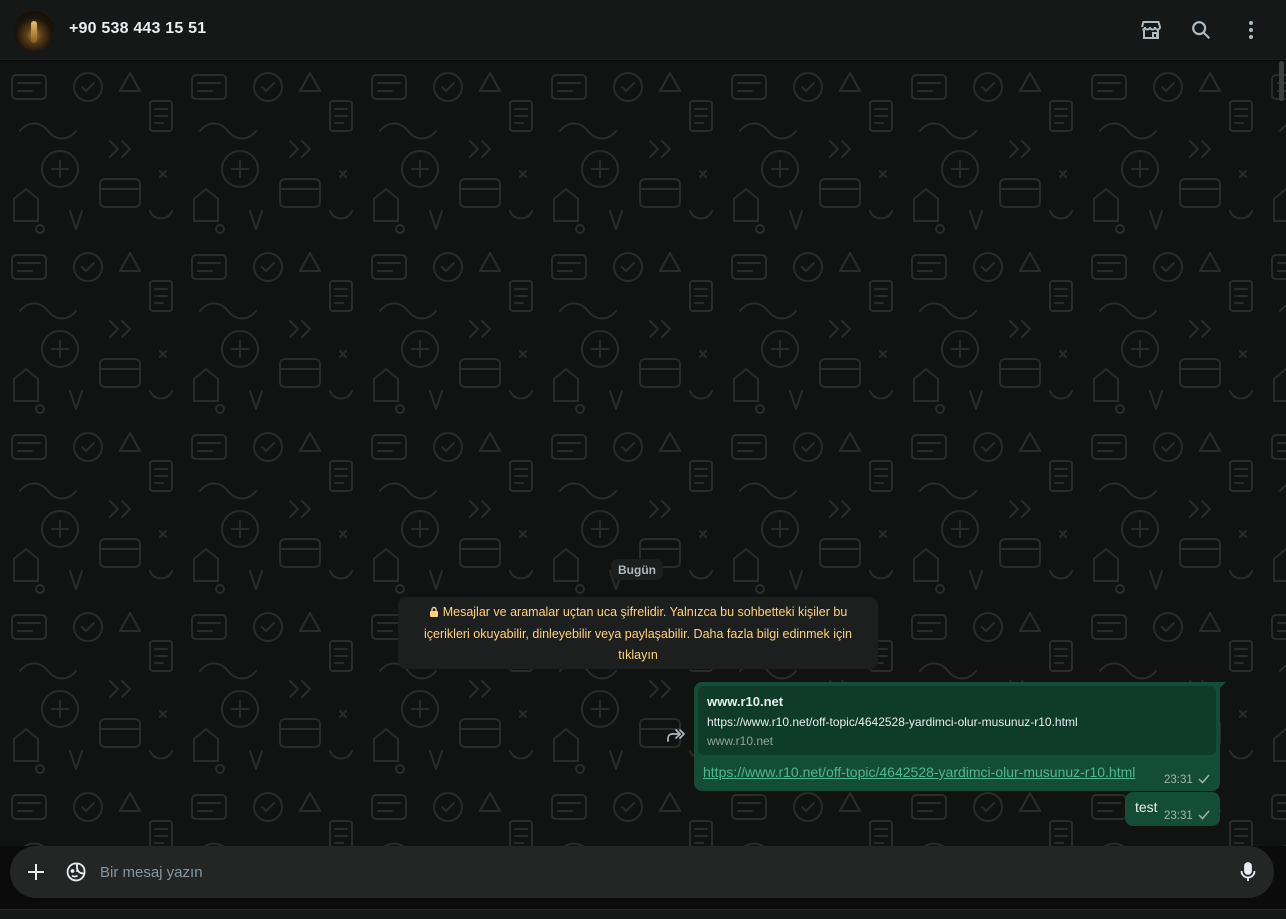  Describe the element at coordinates (637, 569) in the screenshot. I see `date-divider: Bugün` at that location.